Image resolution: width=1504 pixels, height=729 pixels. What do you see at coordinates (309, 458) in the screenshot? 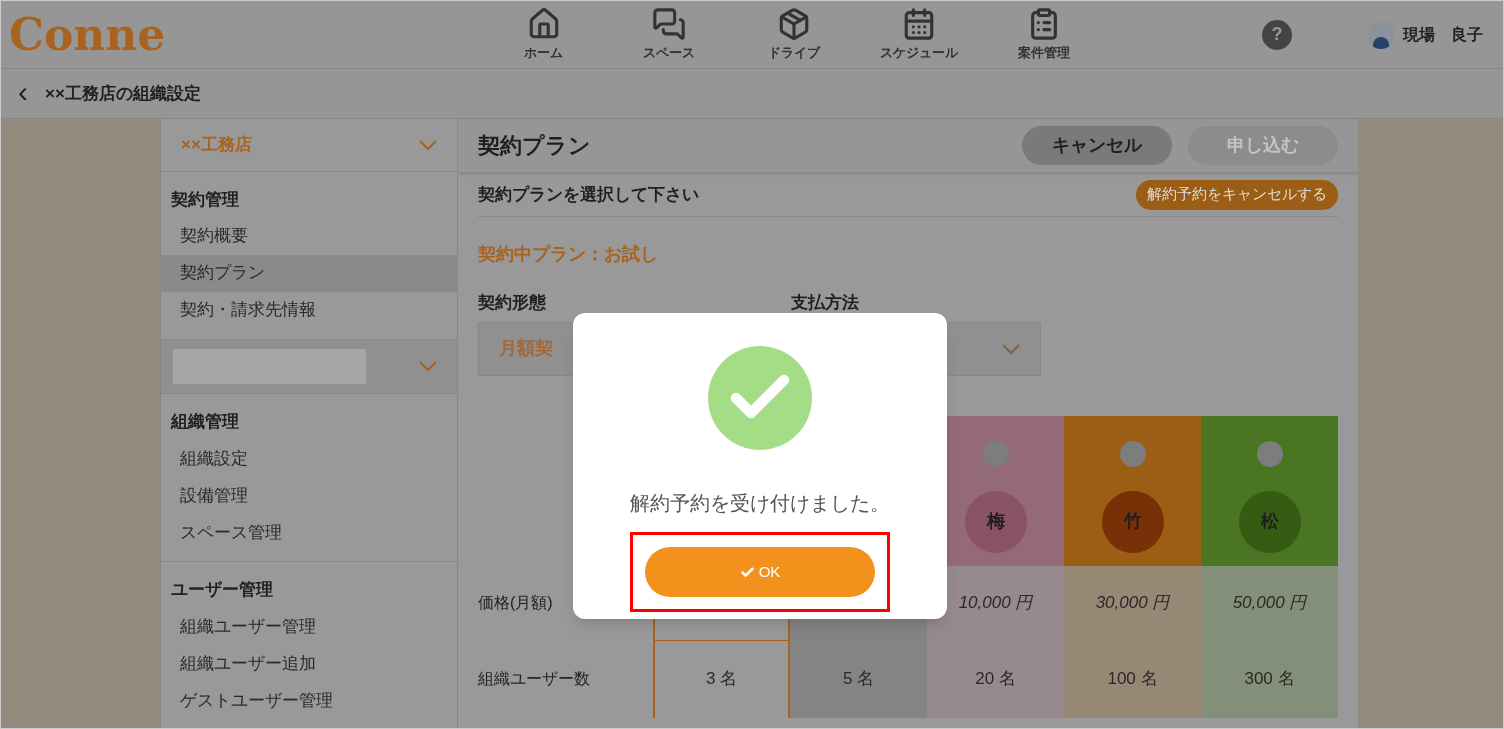
I see `menu-item: 組織設定` at bounding box center [309, 458].